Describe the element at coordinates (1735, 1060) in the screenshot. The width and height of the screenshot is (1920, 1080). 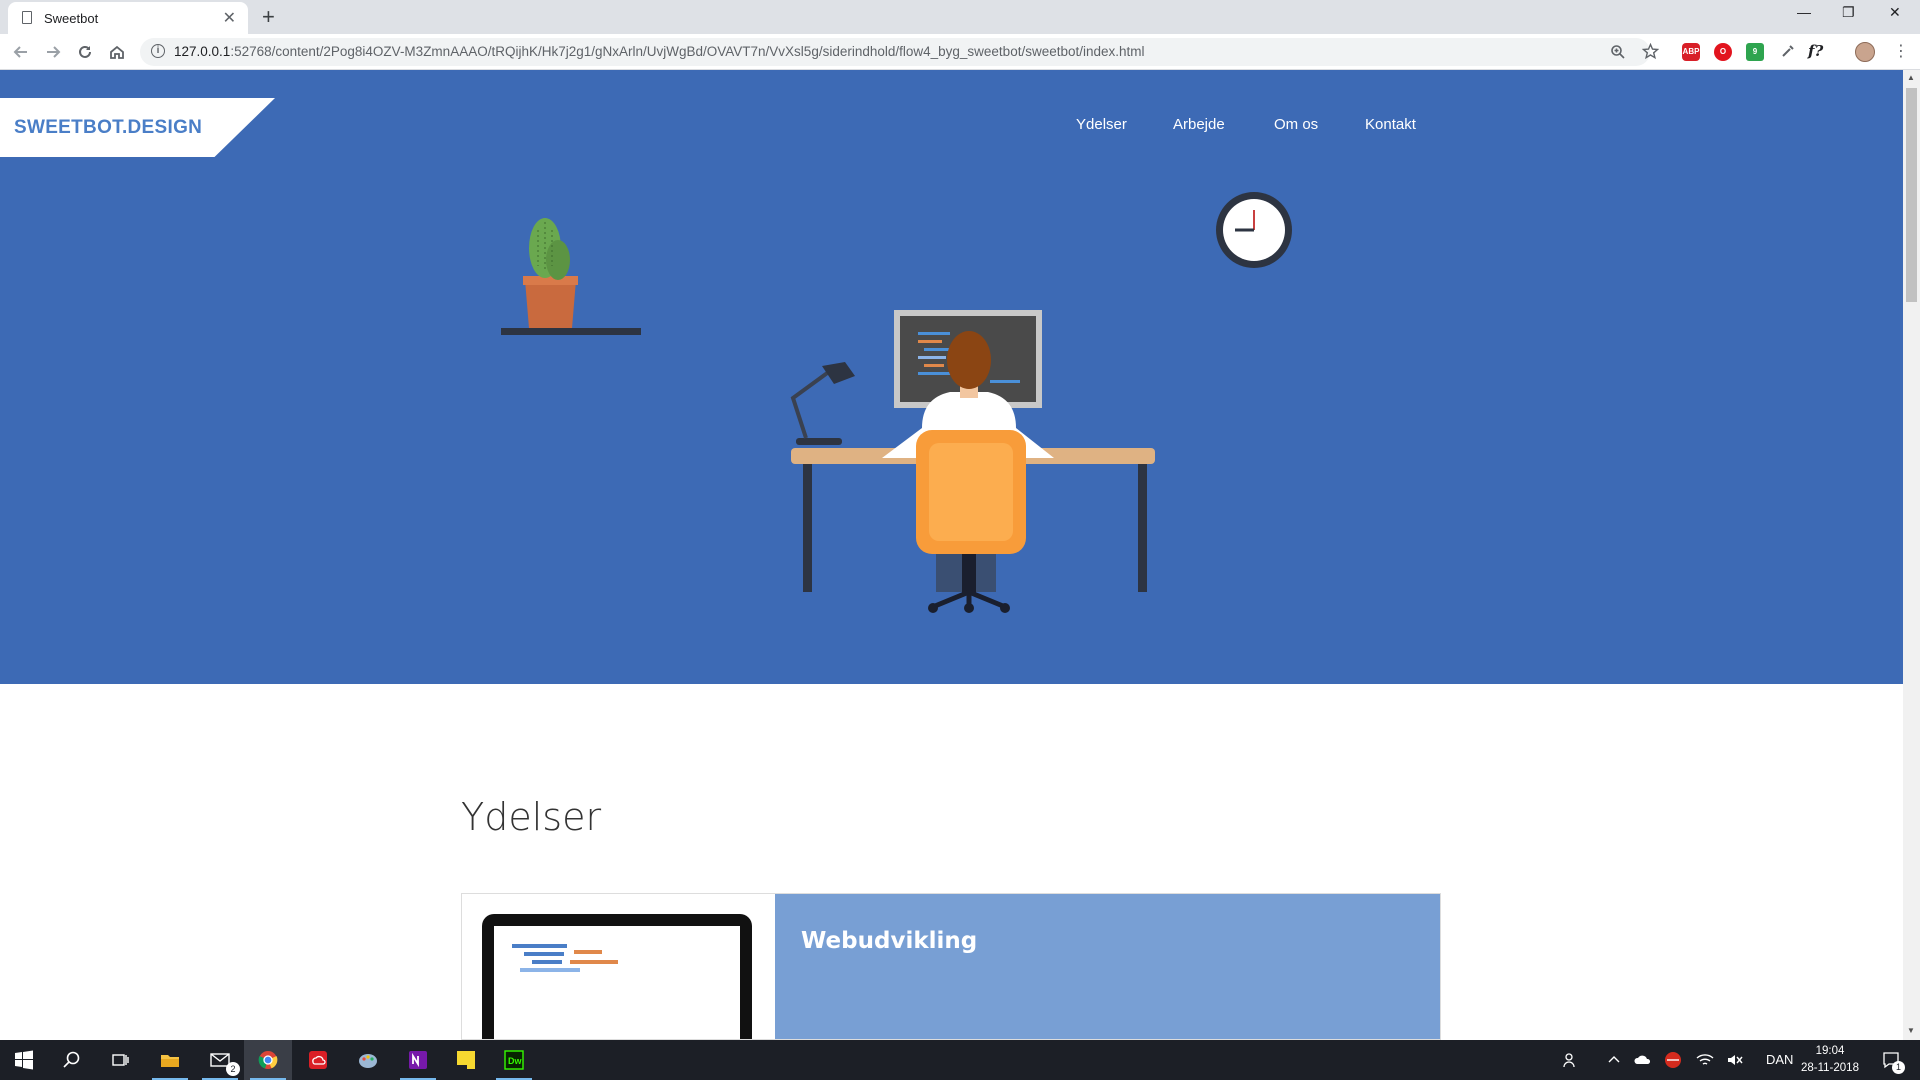
I see `volume-muted-icon` at that location.